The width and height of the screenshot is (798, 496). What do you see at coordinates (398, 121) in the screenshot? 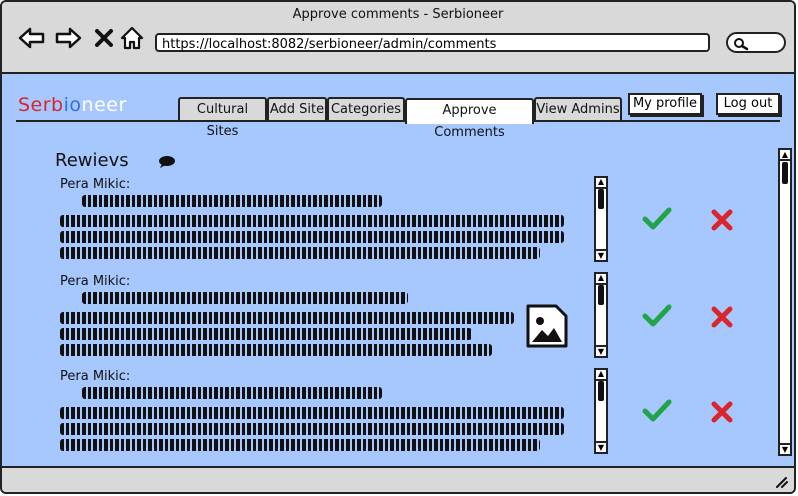
I see `tab-underline` at bounding box center [398, 121].